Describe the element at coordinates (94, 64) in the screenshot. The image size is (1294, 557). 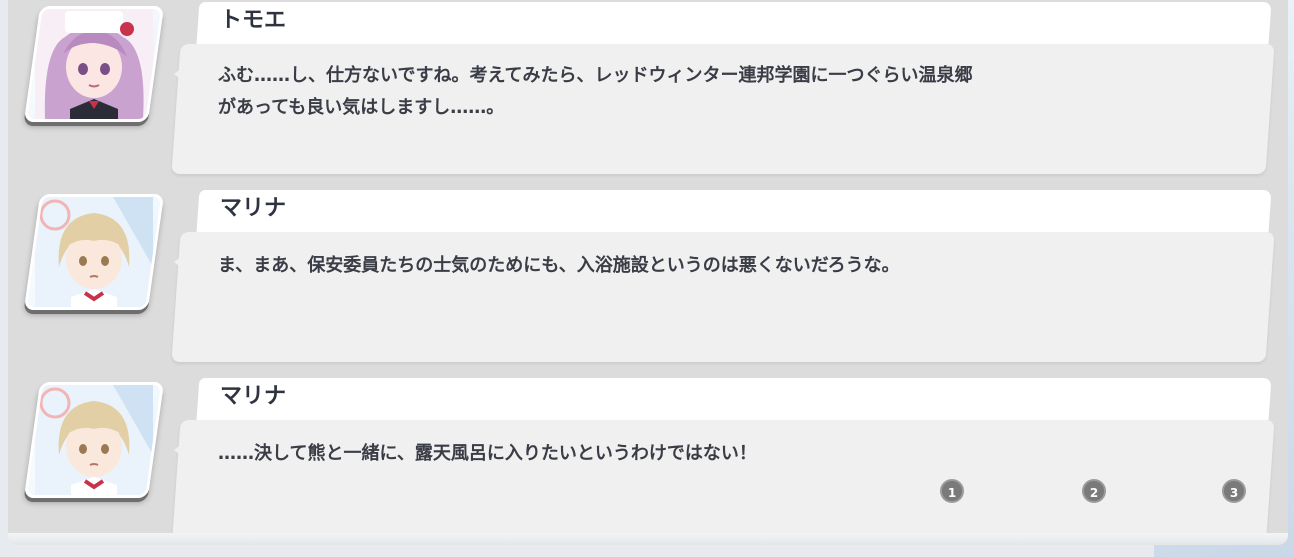
I see `tomoe-portrait-icon` at that location.